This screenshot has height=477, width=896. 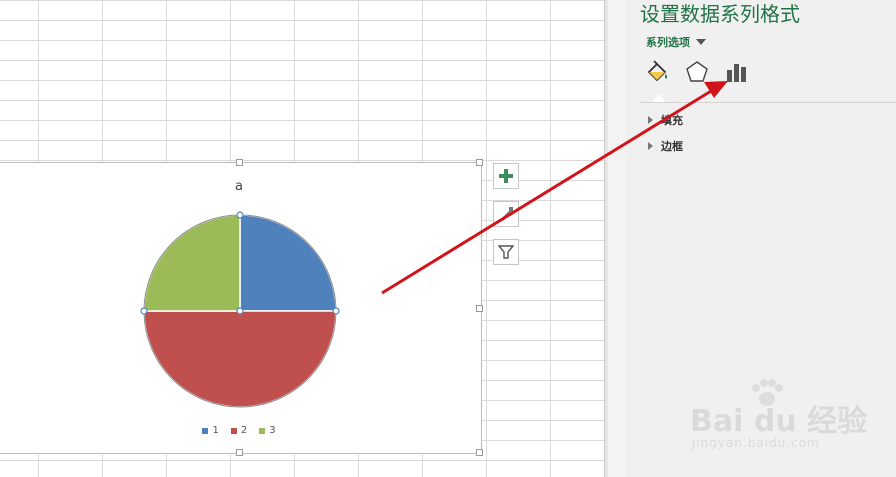 I want to click on plus-icon, so click(x=506, y=176).